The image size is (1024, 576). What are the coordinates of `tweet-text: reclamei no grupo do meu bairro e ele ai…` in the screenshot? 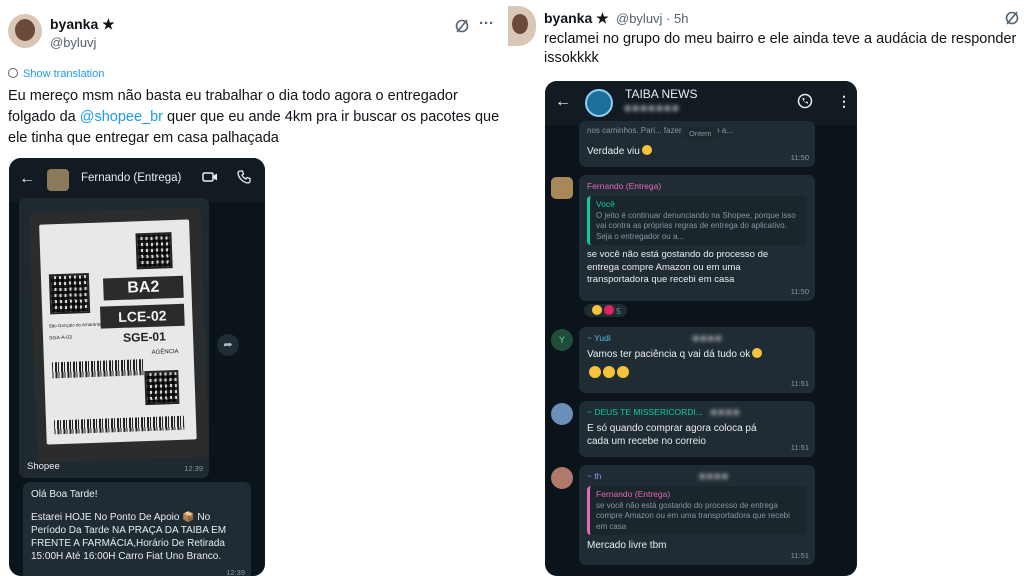 It's located at (780, 48).